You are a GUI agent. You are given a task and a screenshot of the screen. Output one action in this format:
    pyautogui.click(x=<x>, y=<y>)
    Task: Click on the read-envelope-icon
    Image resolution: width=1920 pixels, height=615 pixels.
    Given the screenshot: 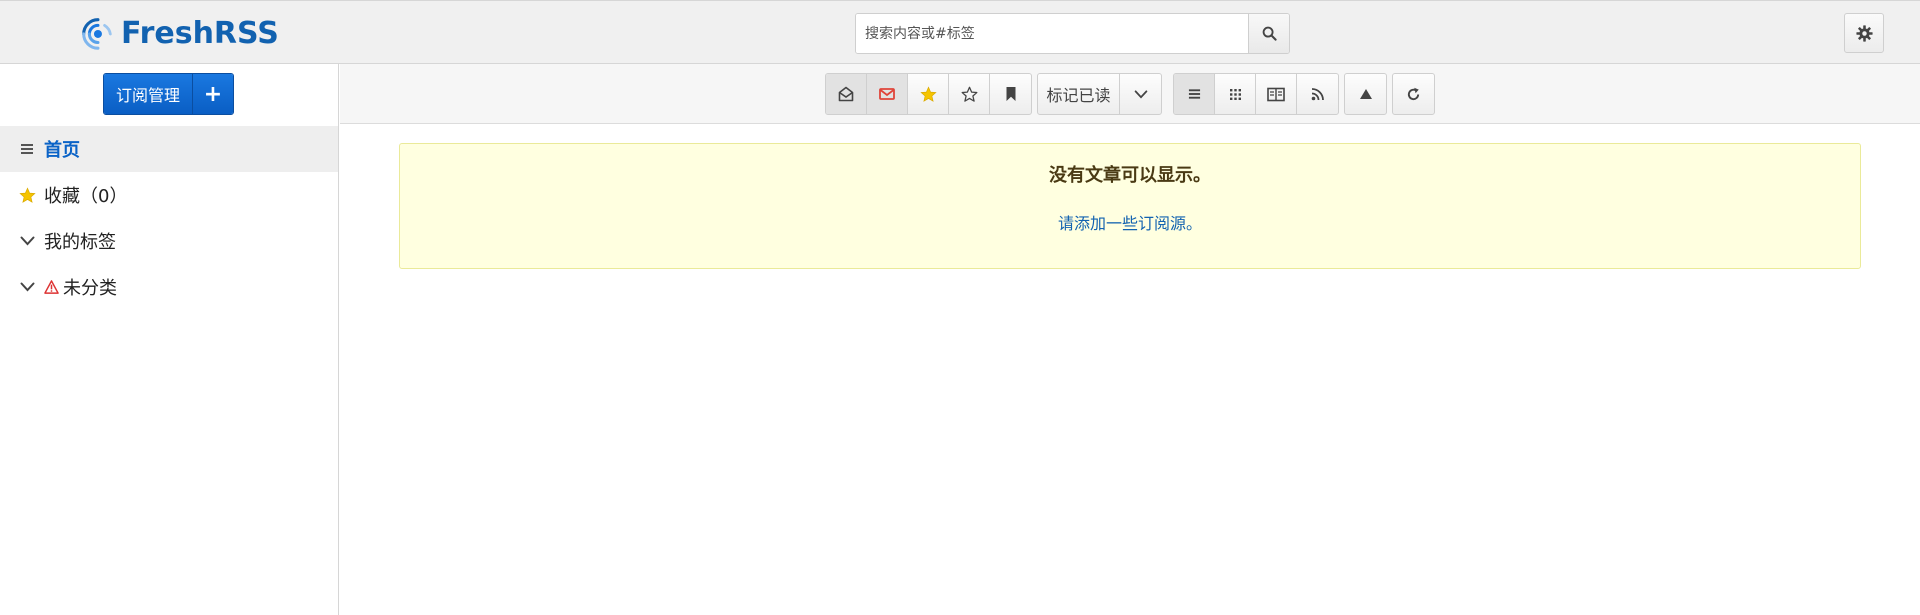 What is the action you would take?
    pyautogui.click(x=846, y=94)
    